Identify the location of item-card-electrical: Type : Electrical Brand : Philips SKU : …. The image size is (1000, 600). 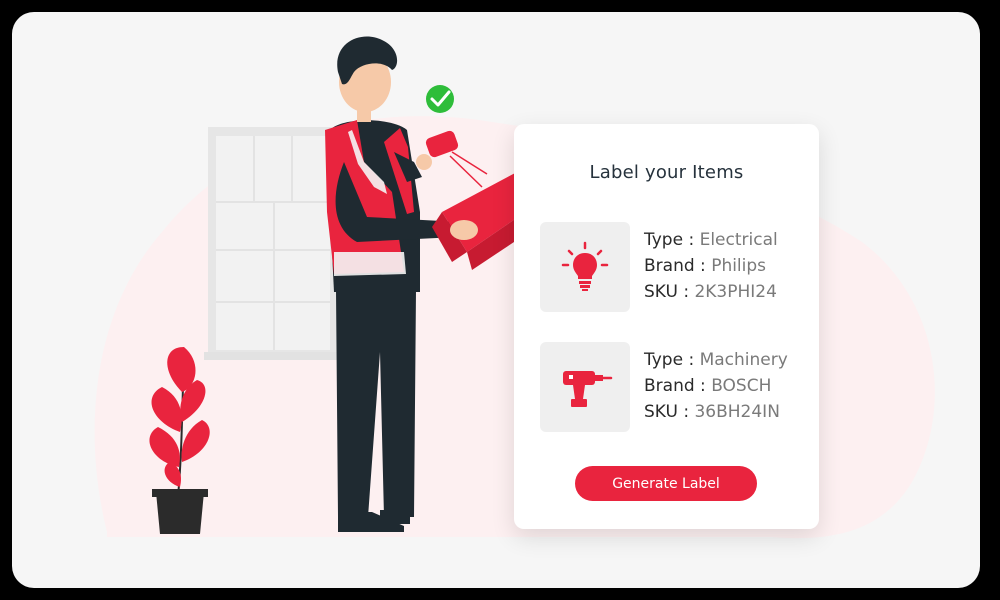
(675, 267).